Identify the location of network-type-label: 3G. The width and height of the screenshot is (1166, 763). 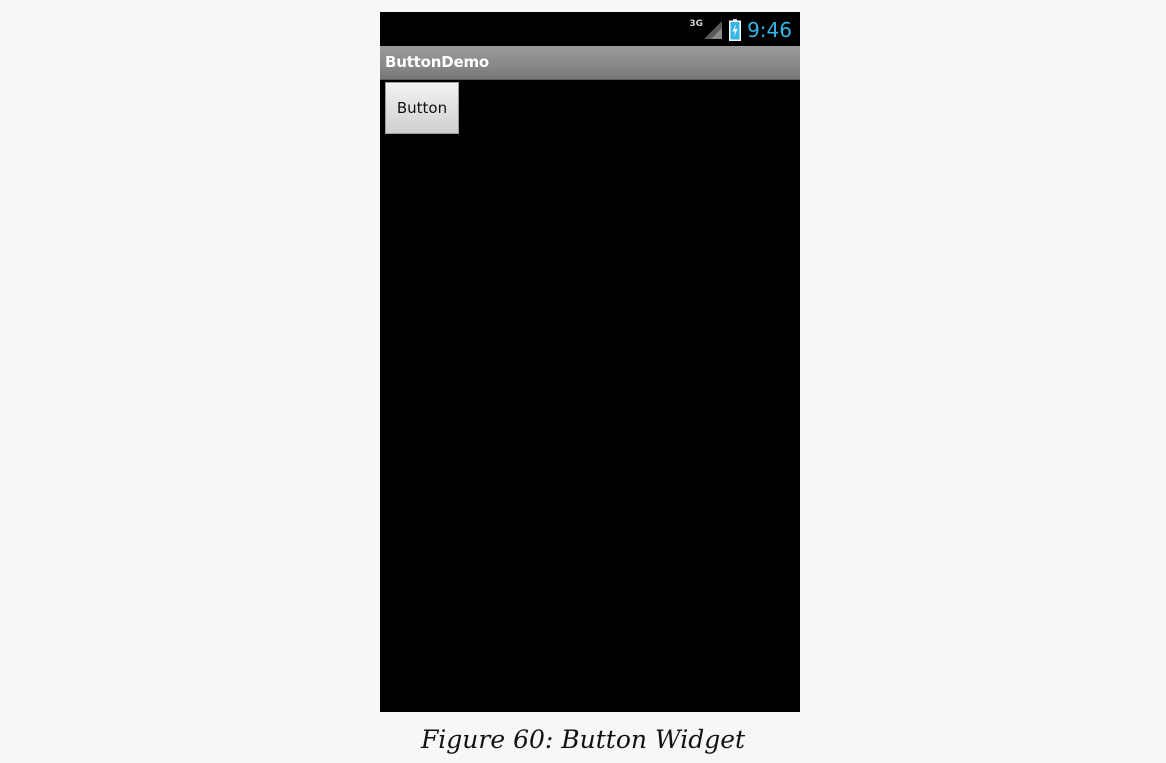
(696, 24).